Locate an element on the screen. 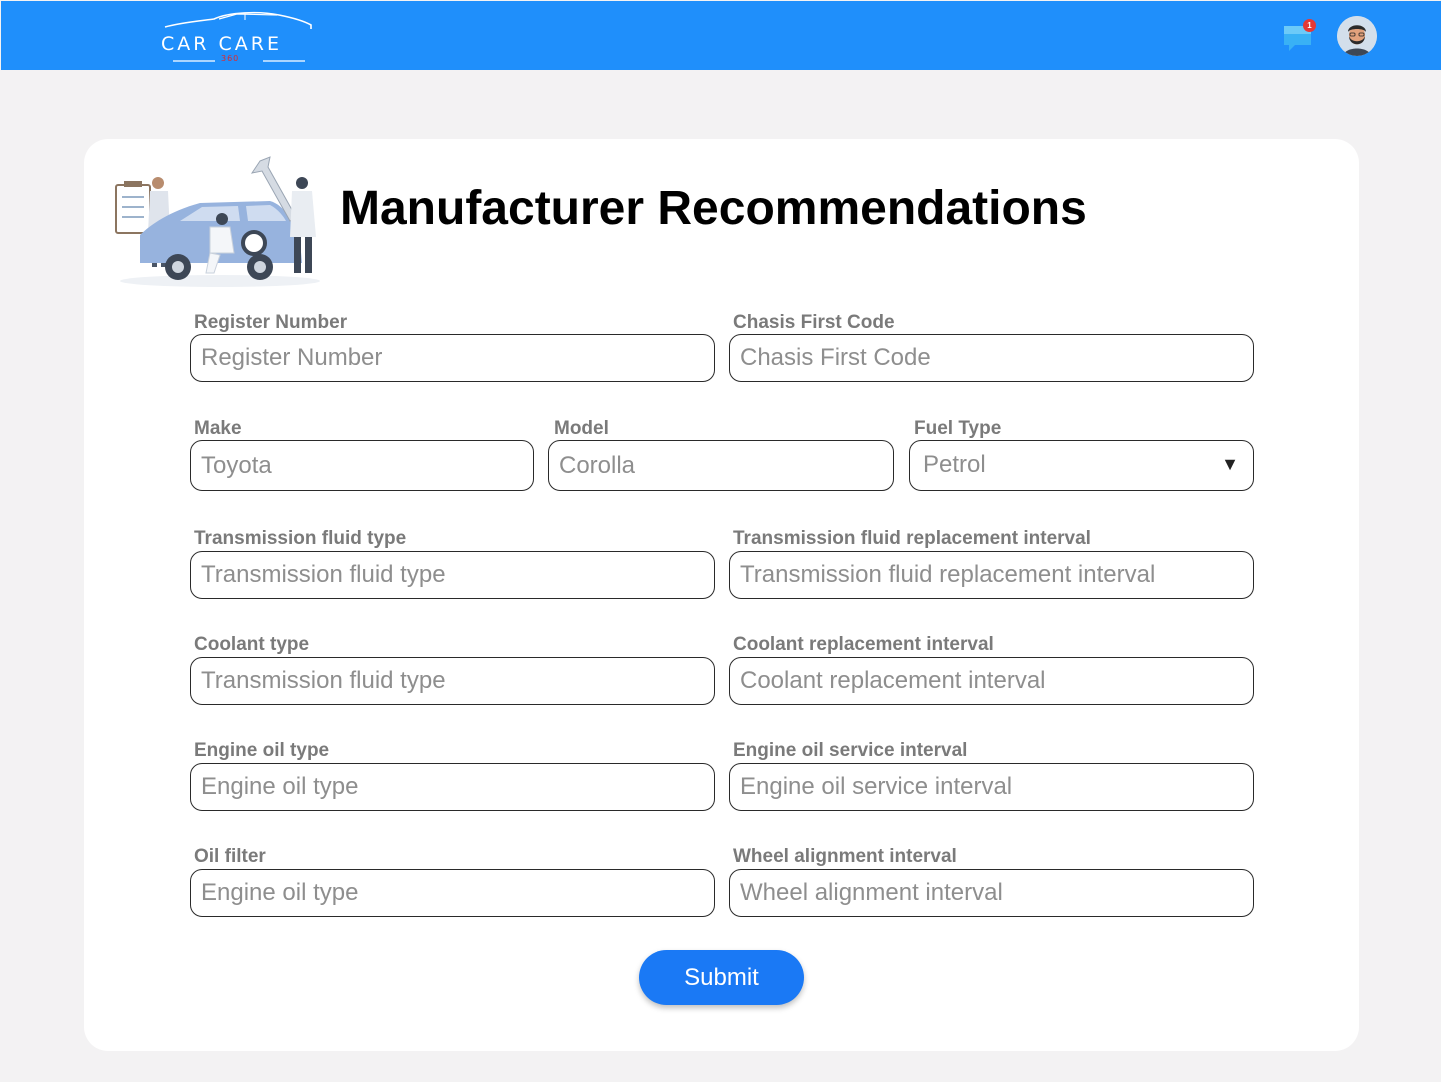  chasis-first-code-box is located at coordinates (991, 358).